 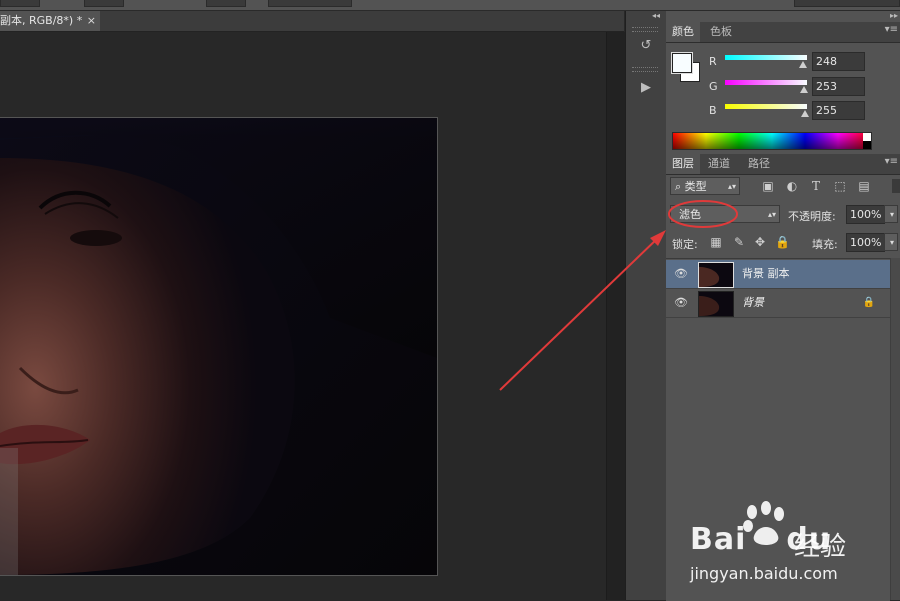 I want to click on b-value-field: 255, so click(x=838, y=110).